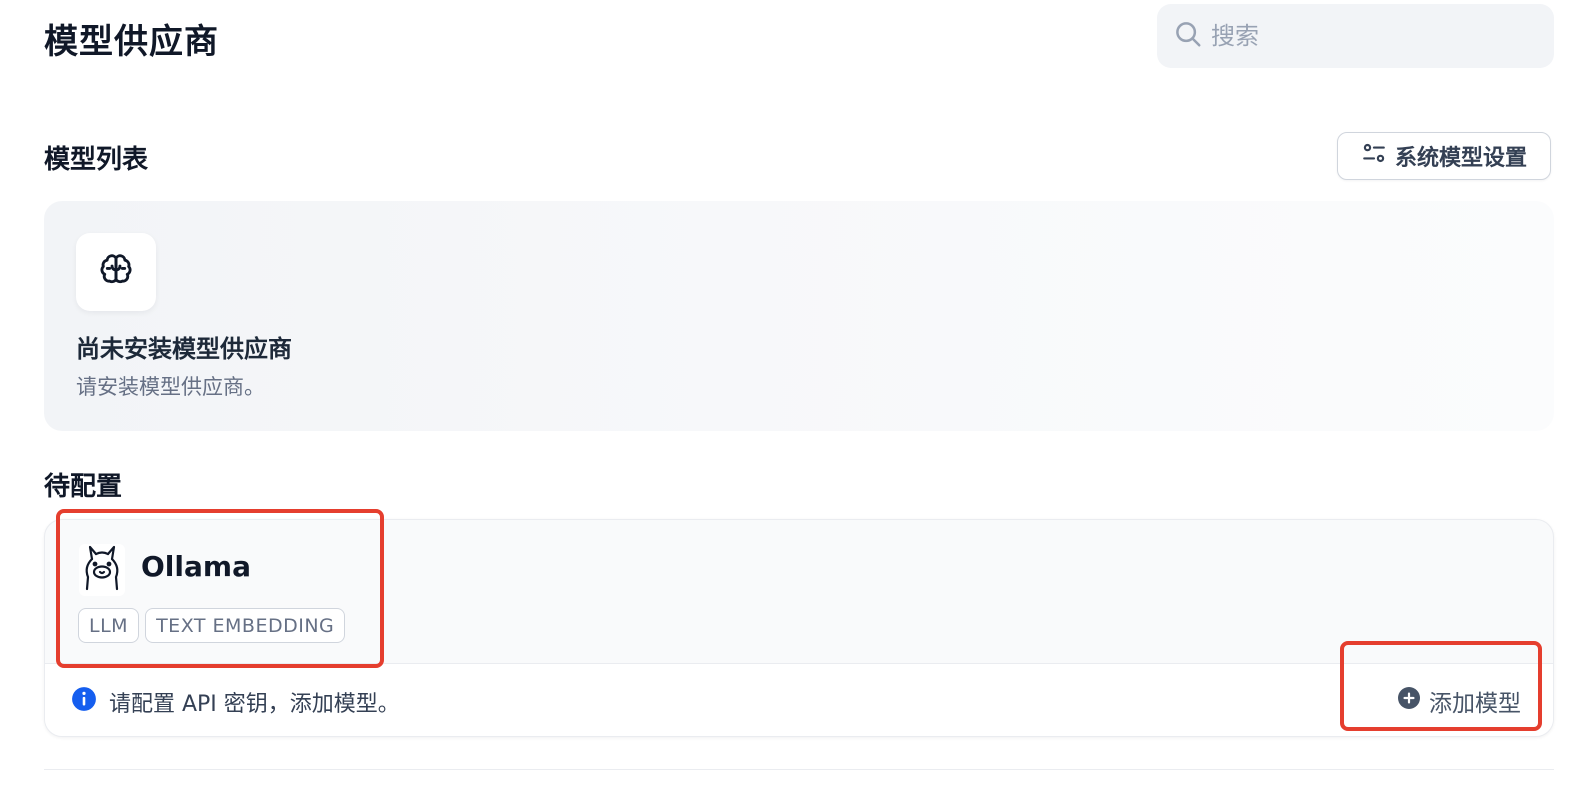 This screenshot has height=798, width=1578. Describe the element at coordinates (1371, 36) in the screenshot. I see `search-input` at that location.